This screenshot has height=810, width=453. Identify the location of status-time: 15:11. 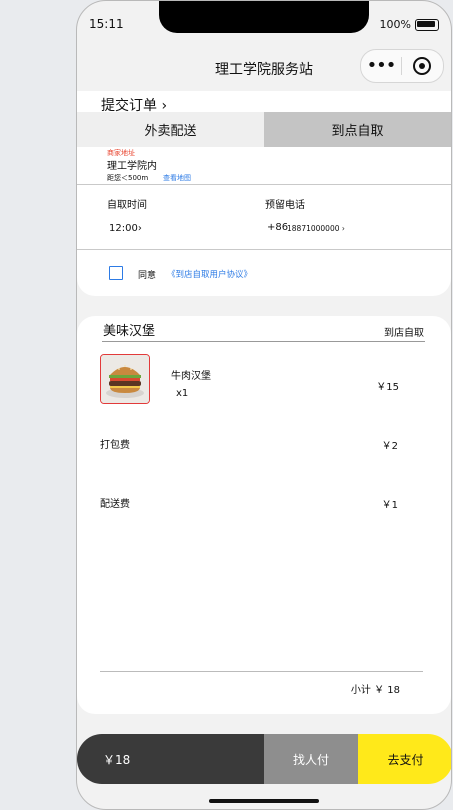
(106, 24).